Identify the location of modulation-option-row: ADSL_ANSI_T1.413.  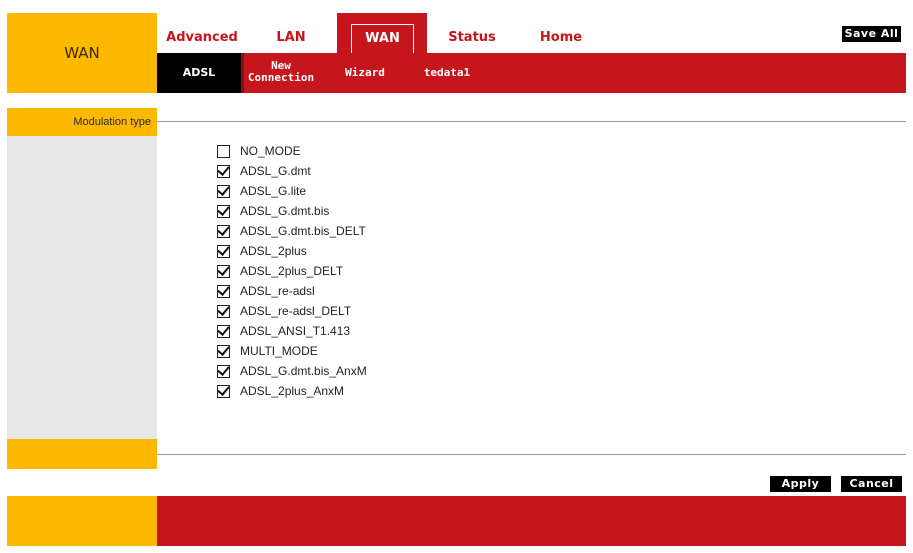
(367, 331).